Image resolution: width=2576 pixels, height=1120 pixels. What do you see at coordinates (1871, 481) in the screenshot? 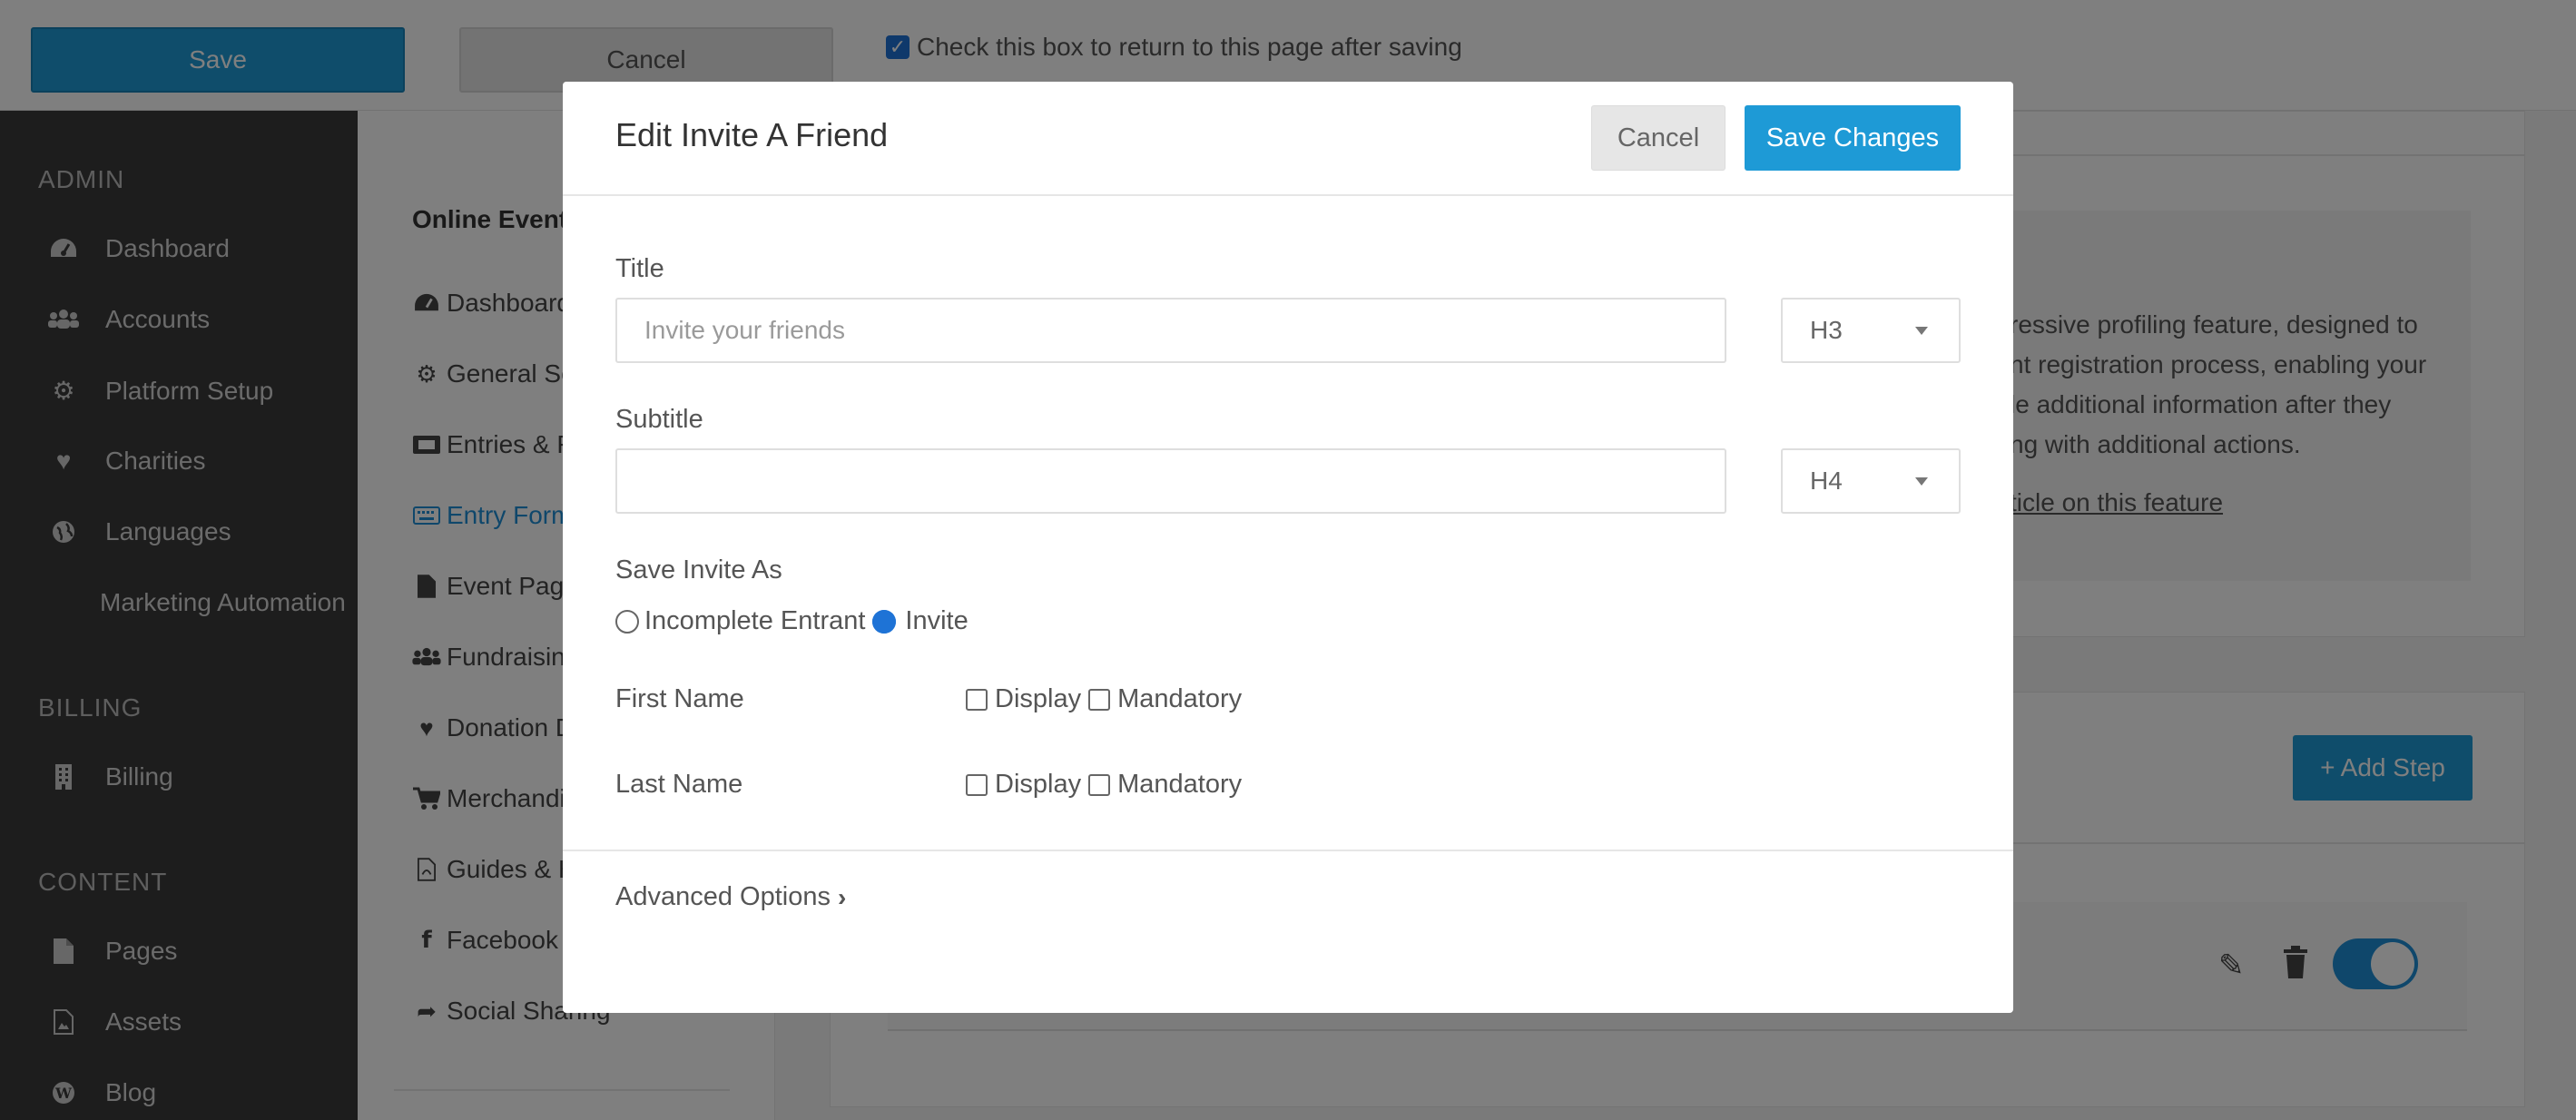
I see `subtitle-heading-select: H4` at bounding box center [1871, 481].